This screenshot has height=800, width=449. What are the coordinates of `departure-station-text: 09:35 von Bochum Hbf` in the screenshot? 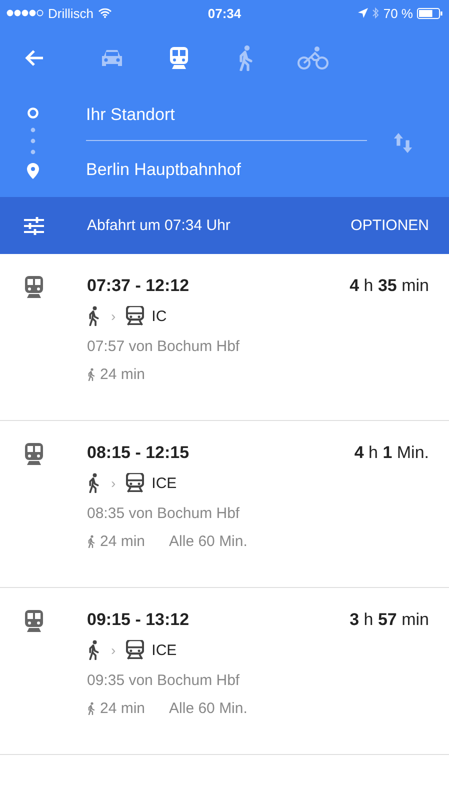 It's located at (164, 680).